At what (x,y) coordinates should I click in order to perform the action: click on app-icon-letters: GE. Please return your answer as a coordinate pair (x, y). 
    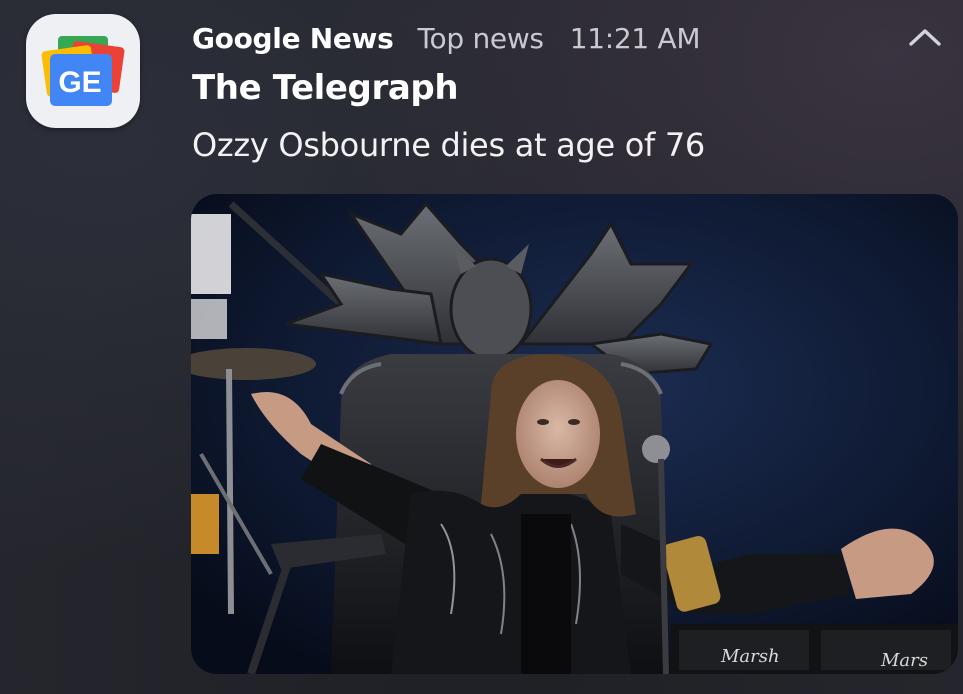
    Looking at the image, I should click on (79, 82).